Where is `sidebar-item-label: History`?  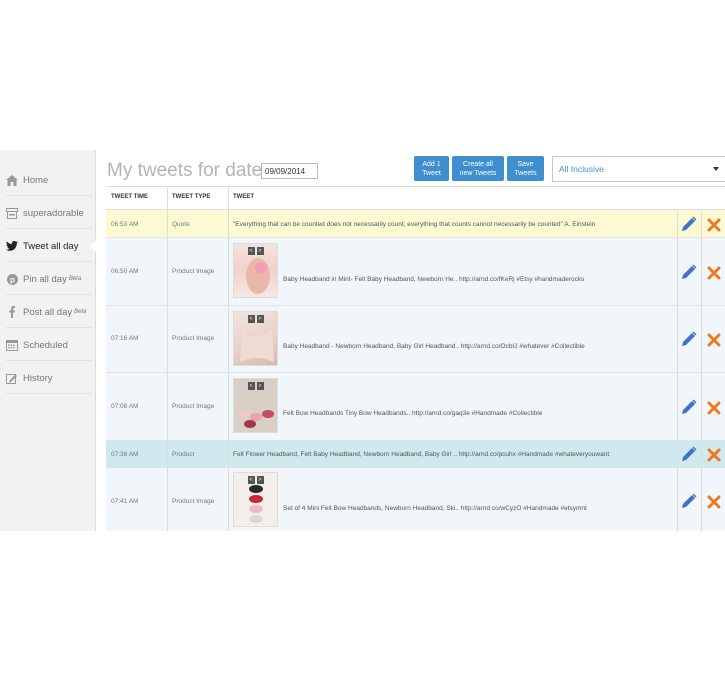
sidebar-item-label: History is located at coordinates (38, 378).